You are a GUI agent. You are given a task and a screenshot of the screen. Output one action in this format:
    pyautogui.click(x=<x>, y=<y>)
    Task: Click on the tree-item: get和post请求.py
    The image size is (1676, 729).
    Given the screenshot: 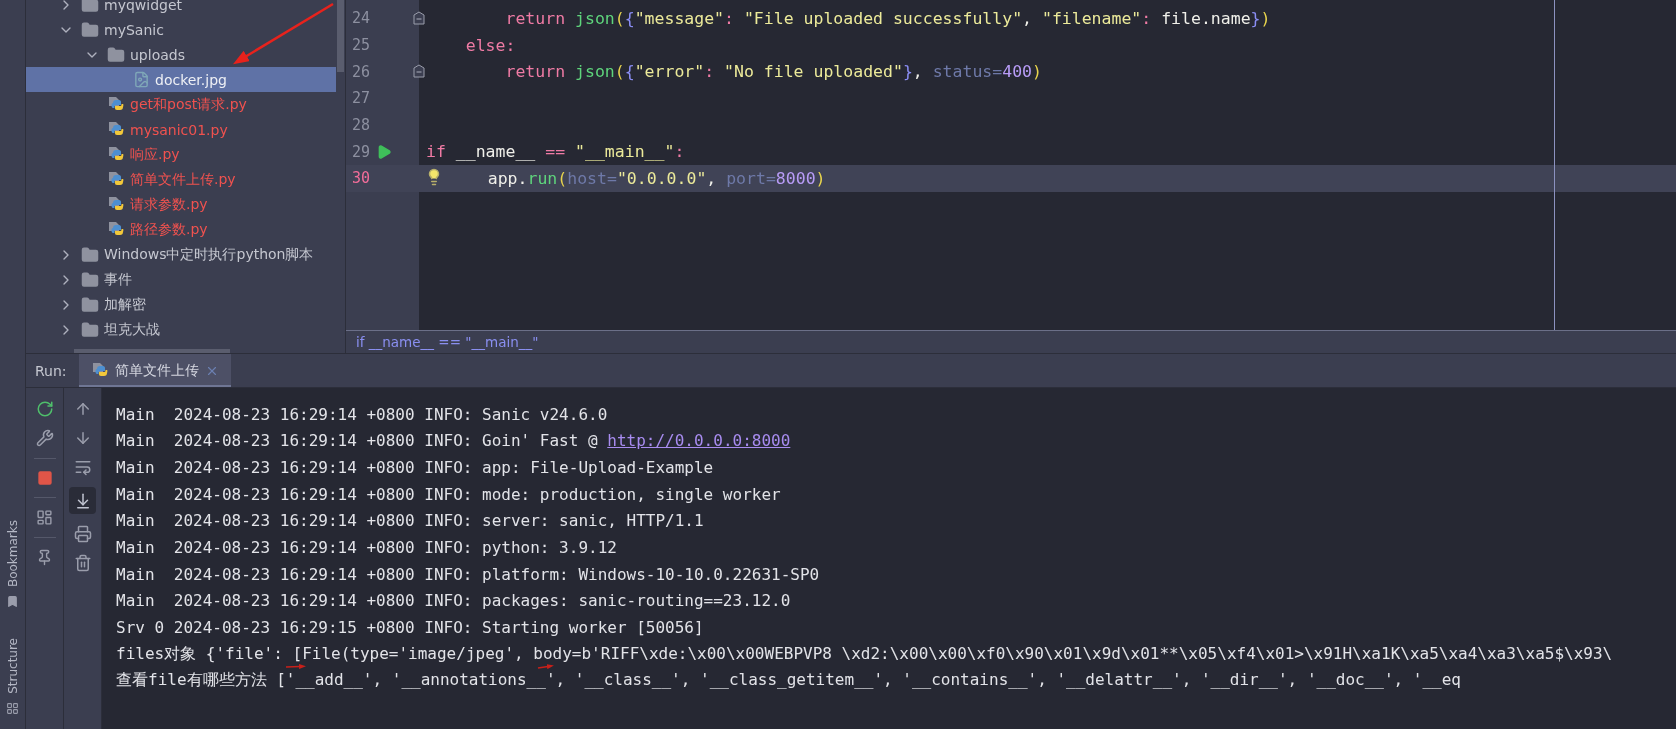 What is the action you would take?
    pyautogui.click(x=181, y=104)
    